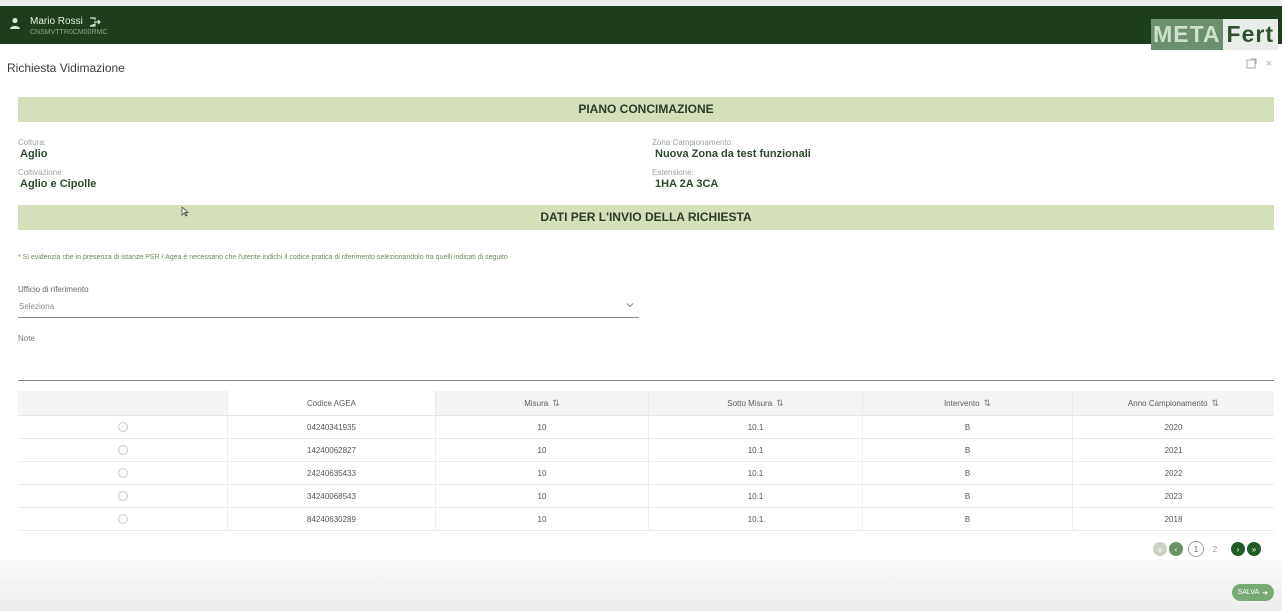  I want to click on note-label: Note, so click(26, 338).